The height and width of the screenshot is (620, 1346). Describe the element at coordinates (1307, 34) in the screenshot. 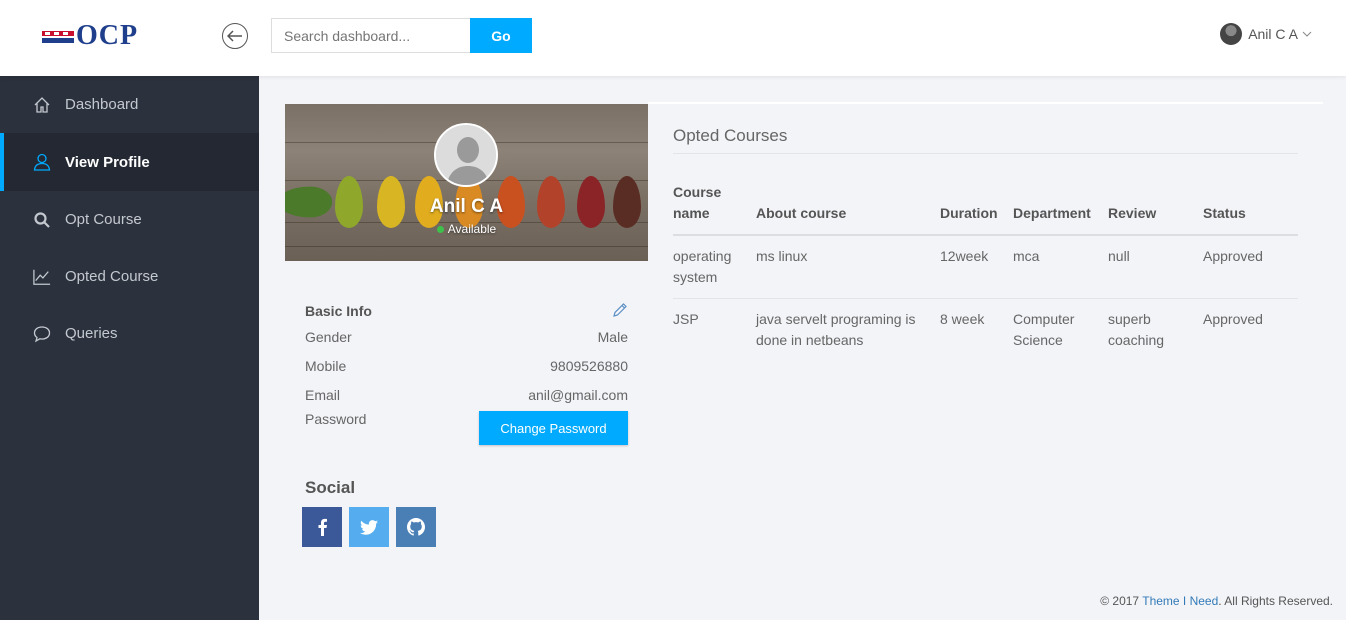

I see `chevron-down-icon` at that location.